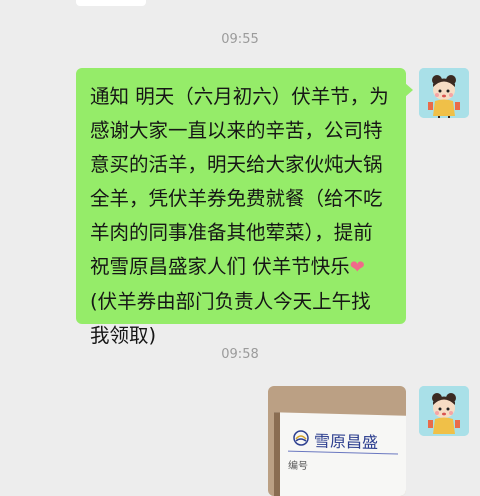  What do you see at coordinates (240, 354) in the screenshot?
I see `message-timestamp: 09:58` at bounding box center [240, 354].